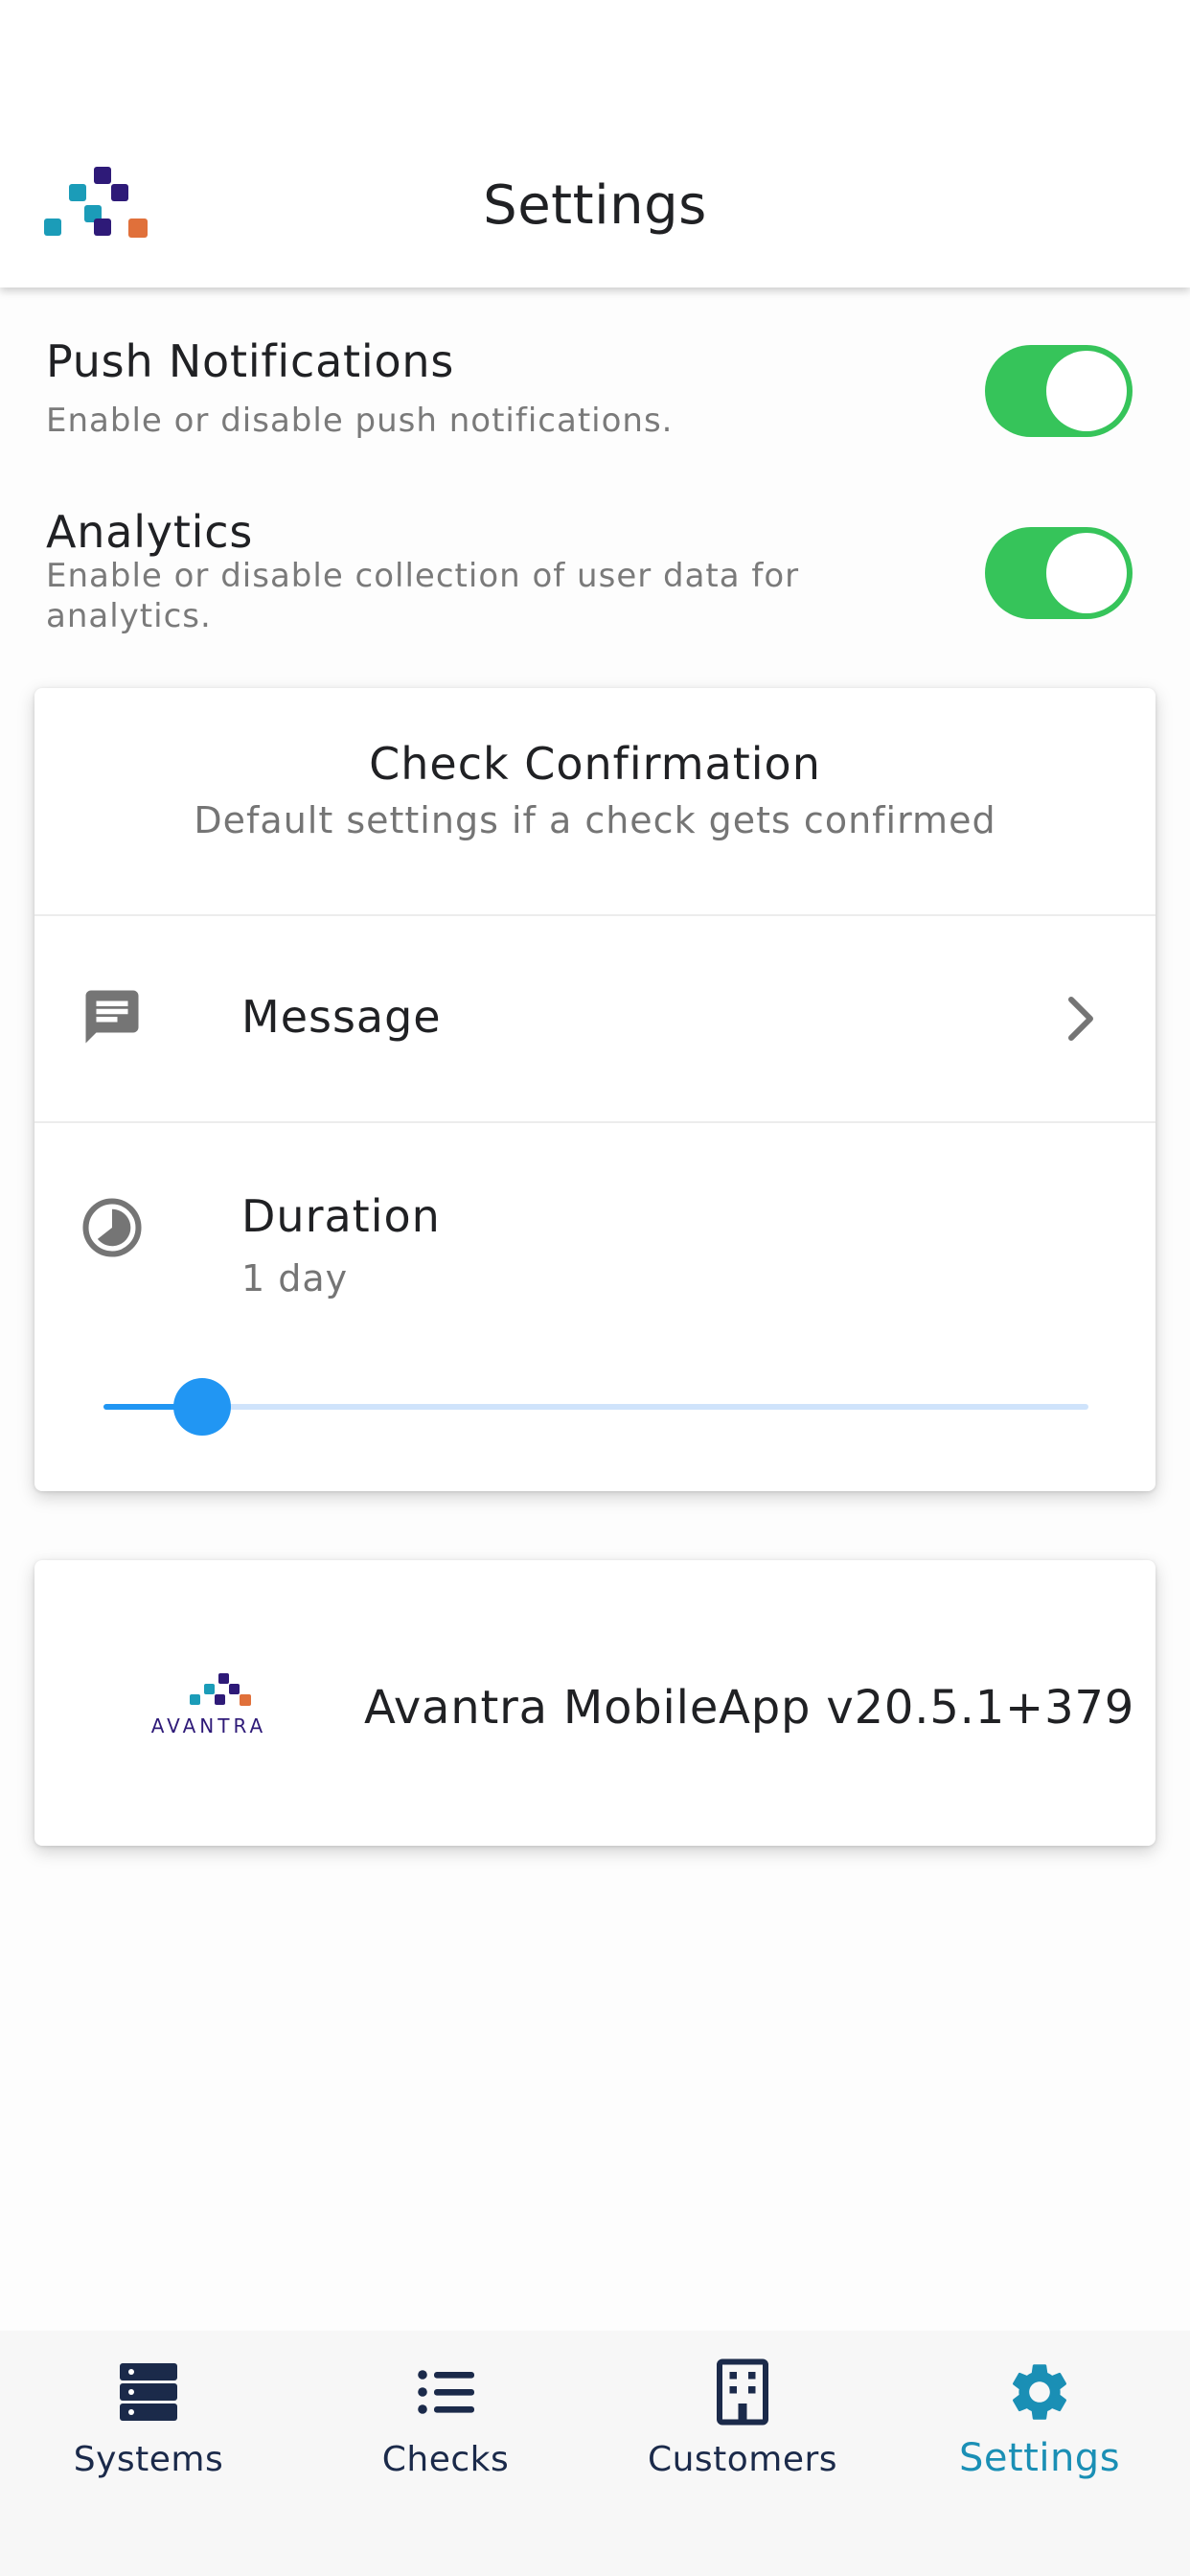 The image size is (1190, 2576). I want to click on analytics-description-line-2: analytics., so click(129, 616).